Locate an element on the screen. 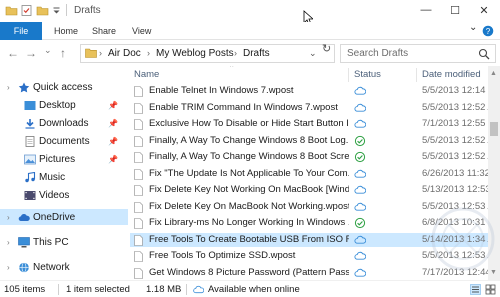 This screenshot has width=500, height=297. address-box: › Air Doc › My Weblog Posts › Drafts ⌄ is located at coordinates (207, 53).